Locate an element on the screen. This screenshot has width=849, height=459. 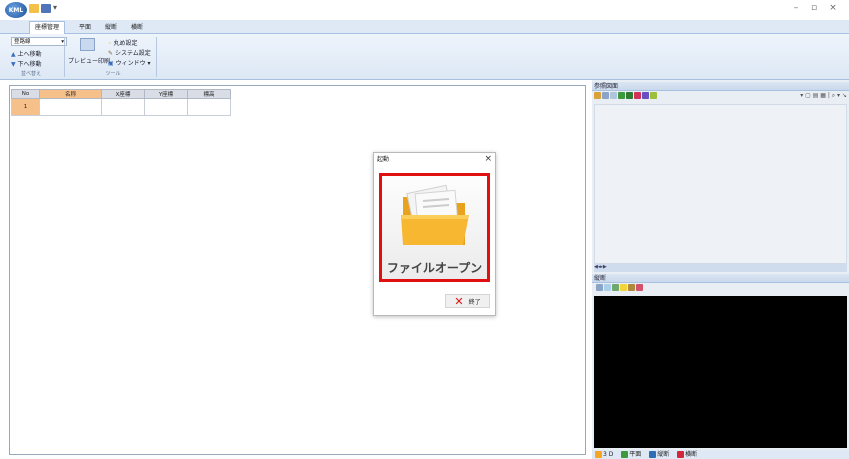
open-folder-icon is located at coordinates (34, 8).